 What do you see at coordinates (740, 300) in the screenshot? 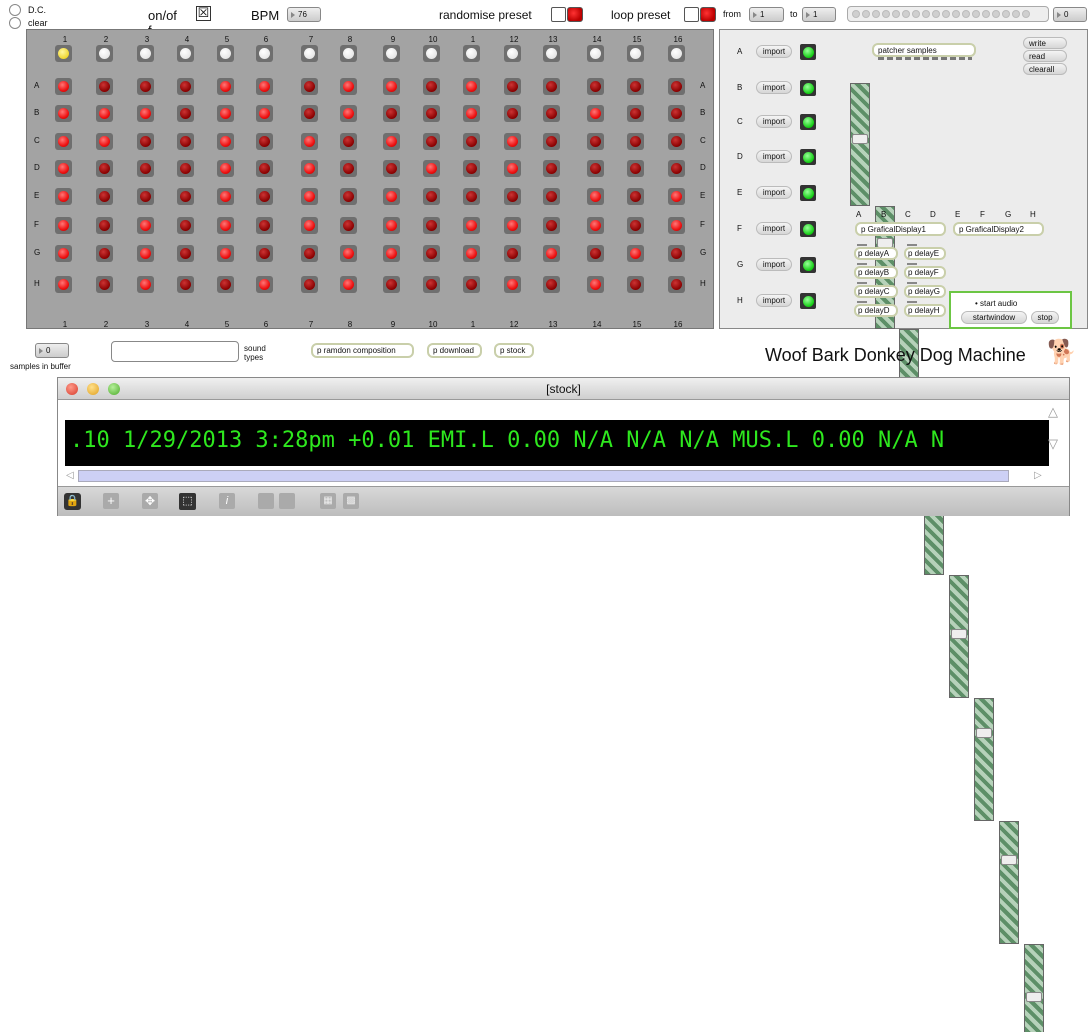
I see `import-row-label: H` at bounding box center [740, 300].